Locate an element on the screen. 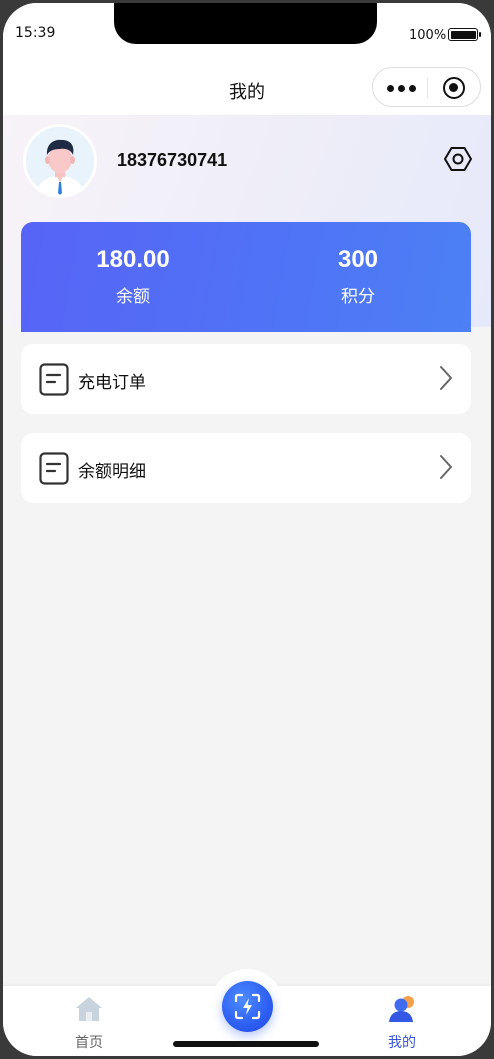  notch is located at coordinates (245, 23).